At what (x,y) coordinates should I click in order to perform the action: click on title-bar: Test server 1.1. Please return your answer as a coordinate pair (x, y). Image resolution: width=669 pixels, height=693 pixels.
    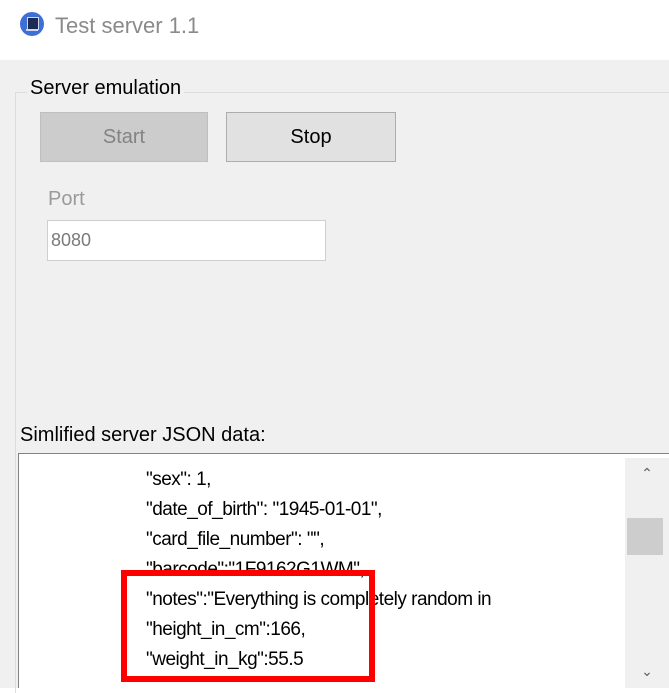
    Looking at the image, I should click on (334, 30).